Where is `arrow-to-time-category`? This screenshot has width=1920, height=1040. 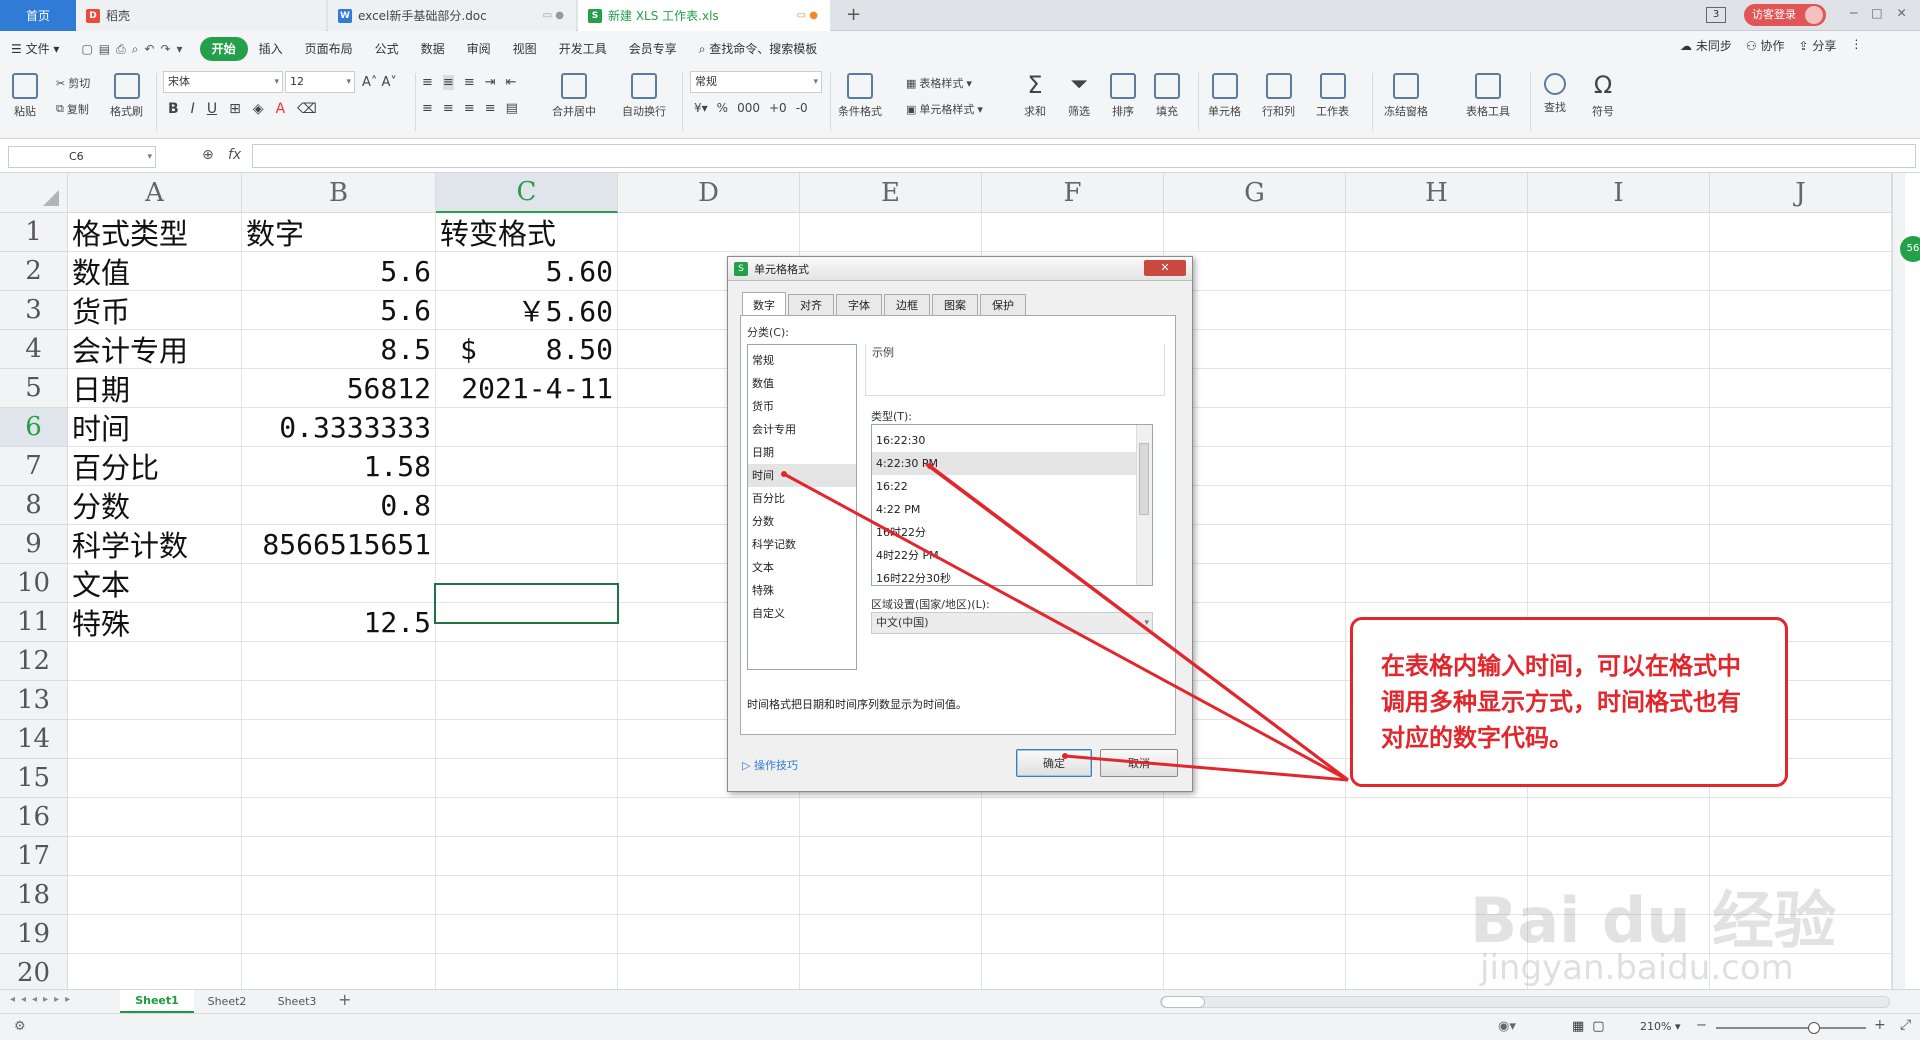
arrow-to-time-category is located at coordinates (1066, 627).